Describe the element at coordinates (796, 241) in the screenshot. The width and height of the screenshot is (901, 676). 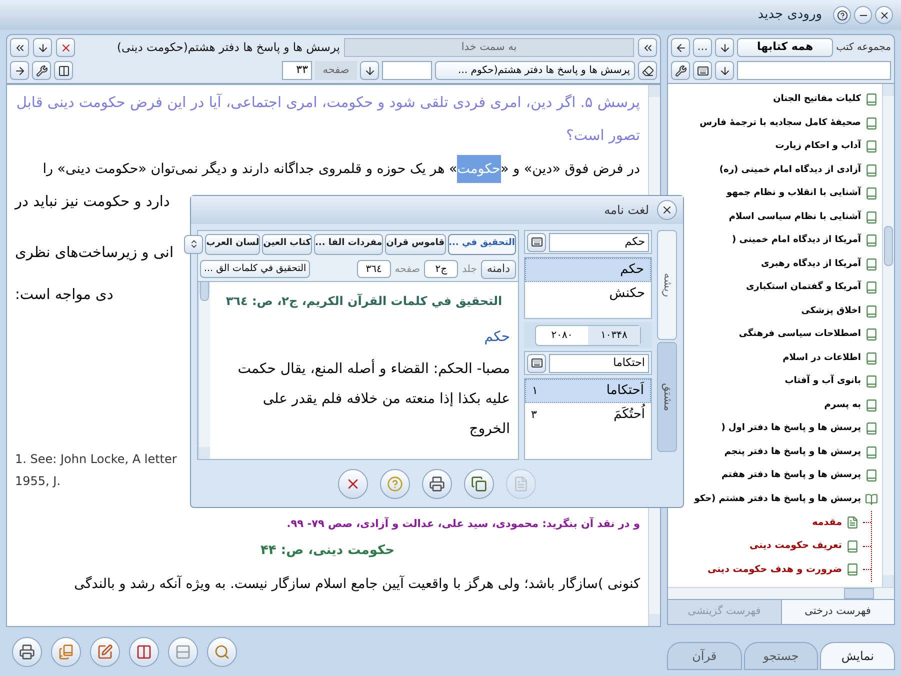
I see `tree-item: آمریکا از دیدگاه امام خمینی (` at that location.